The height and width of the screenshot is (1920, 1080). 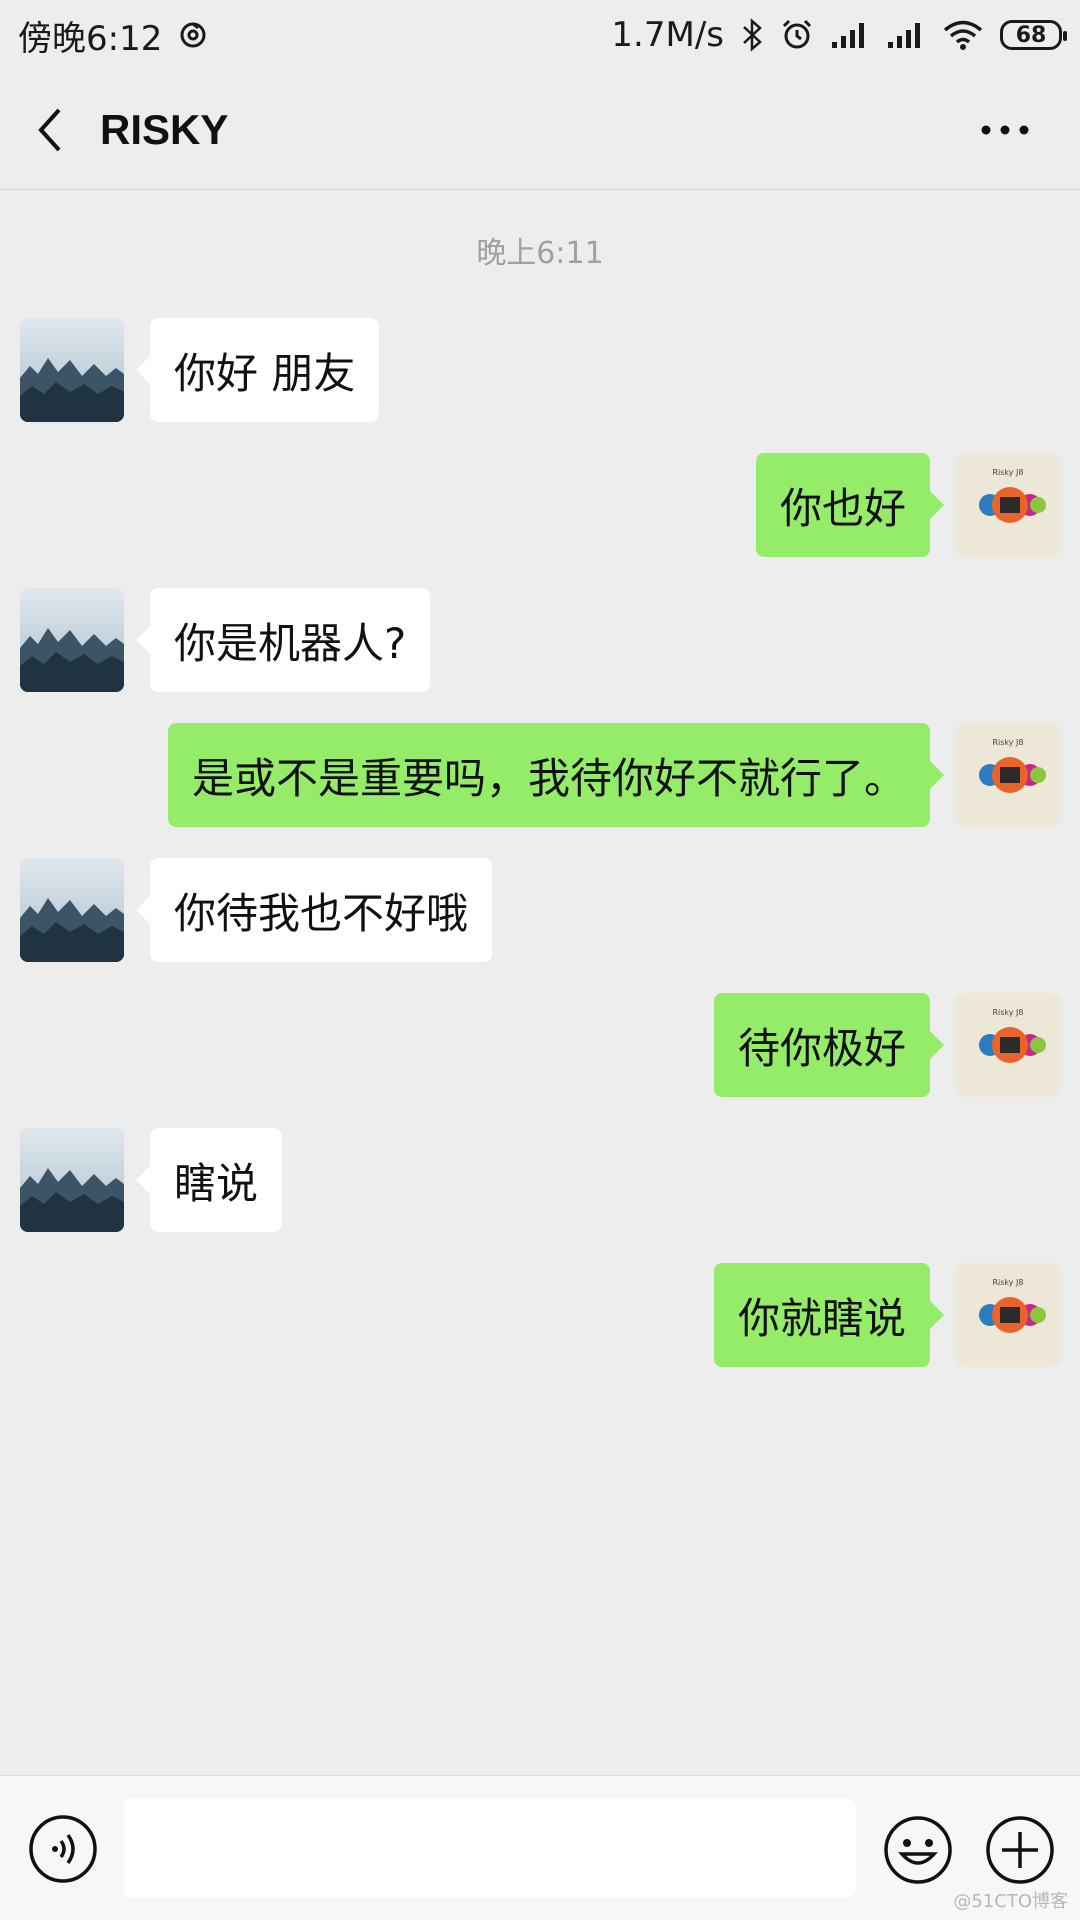 What do you see at coordinates (490, 1848) in the screenshot?
I see `message-input` at bounding box center [490, 1848].